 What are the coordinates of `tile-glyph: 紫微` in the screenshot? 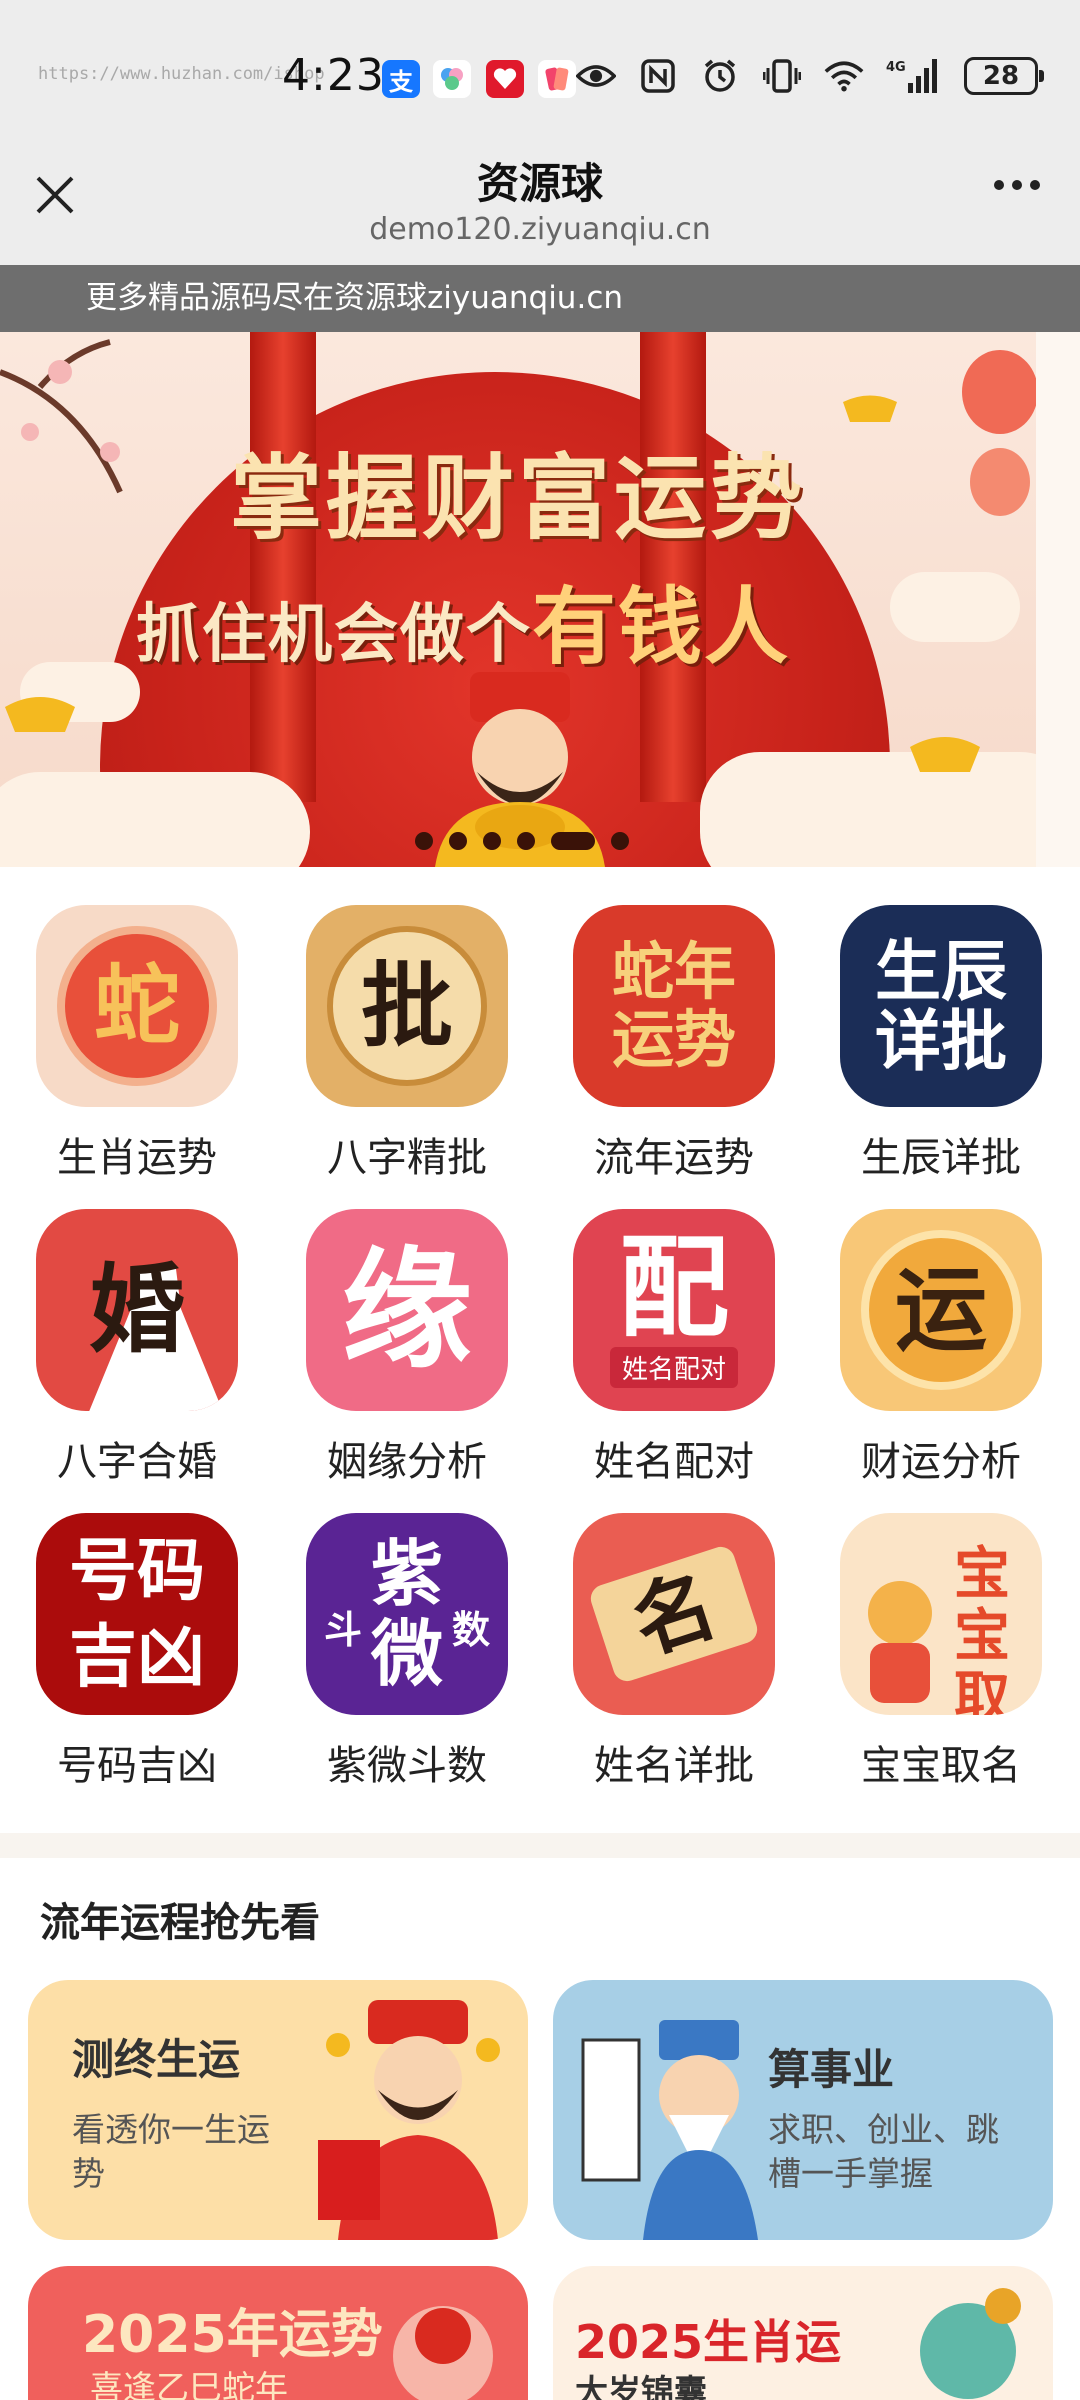 It's located at (406, 1613).